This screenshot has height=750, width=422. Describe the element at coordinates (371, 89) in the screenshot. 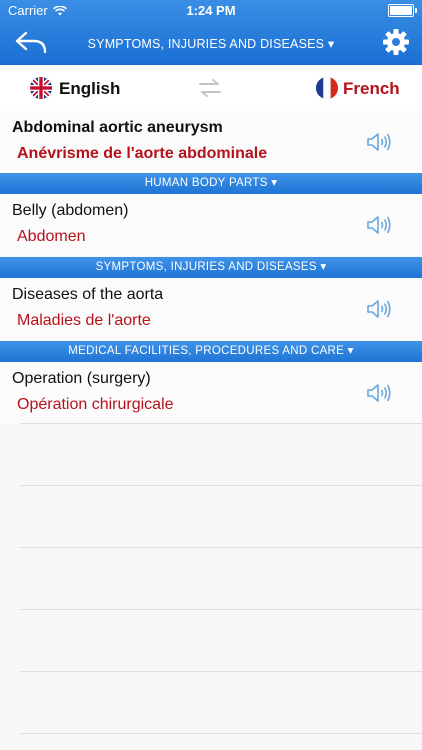

I see `target-language-label: French` at that location.